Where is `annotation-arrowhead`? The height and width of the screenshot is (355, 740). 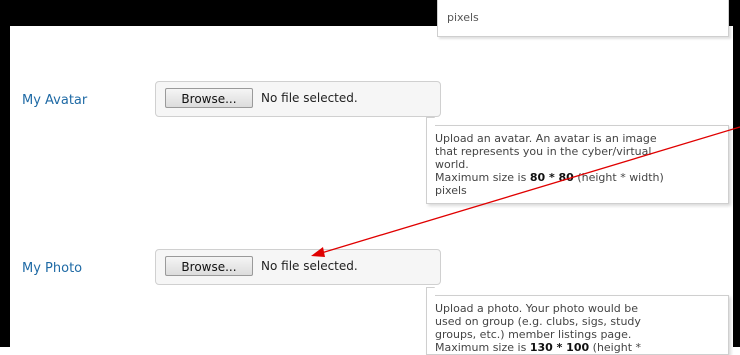 annotation-arrowhead is located at coordinates (318, 252).